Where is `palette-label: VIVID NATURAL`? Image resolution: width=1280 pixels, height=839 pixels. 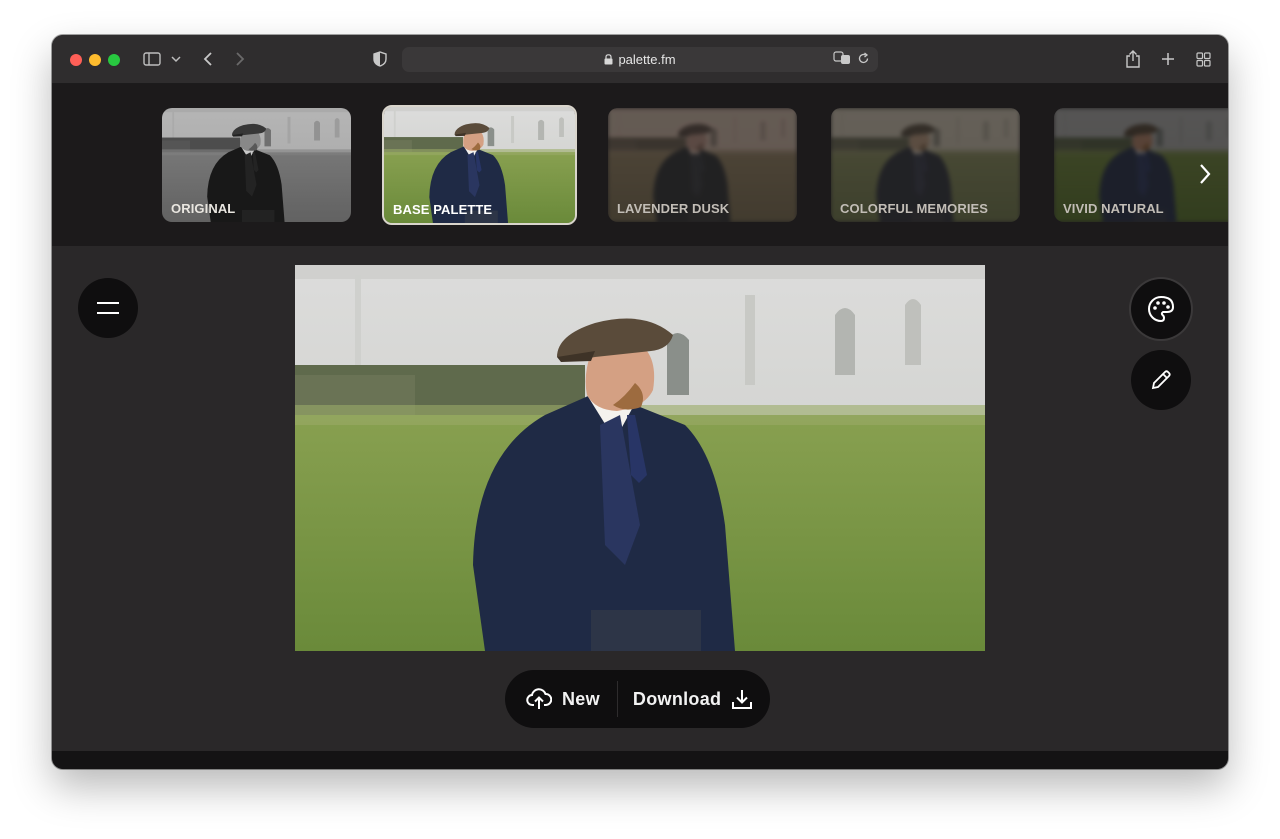 palette-label: VIVID NATURAL is located at coordinates (1113, 208).